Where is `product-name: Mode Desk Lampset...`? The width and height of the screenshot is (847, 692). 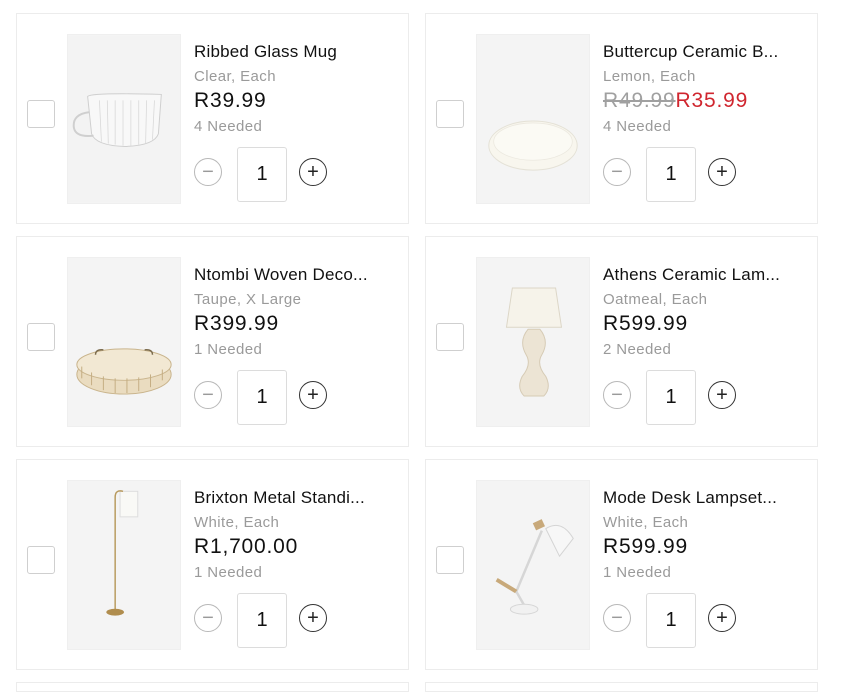 product-name: Mode Desk Lampset... is located at coordinates (703, 498).